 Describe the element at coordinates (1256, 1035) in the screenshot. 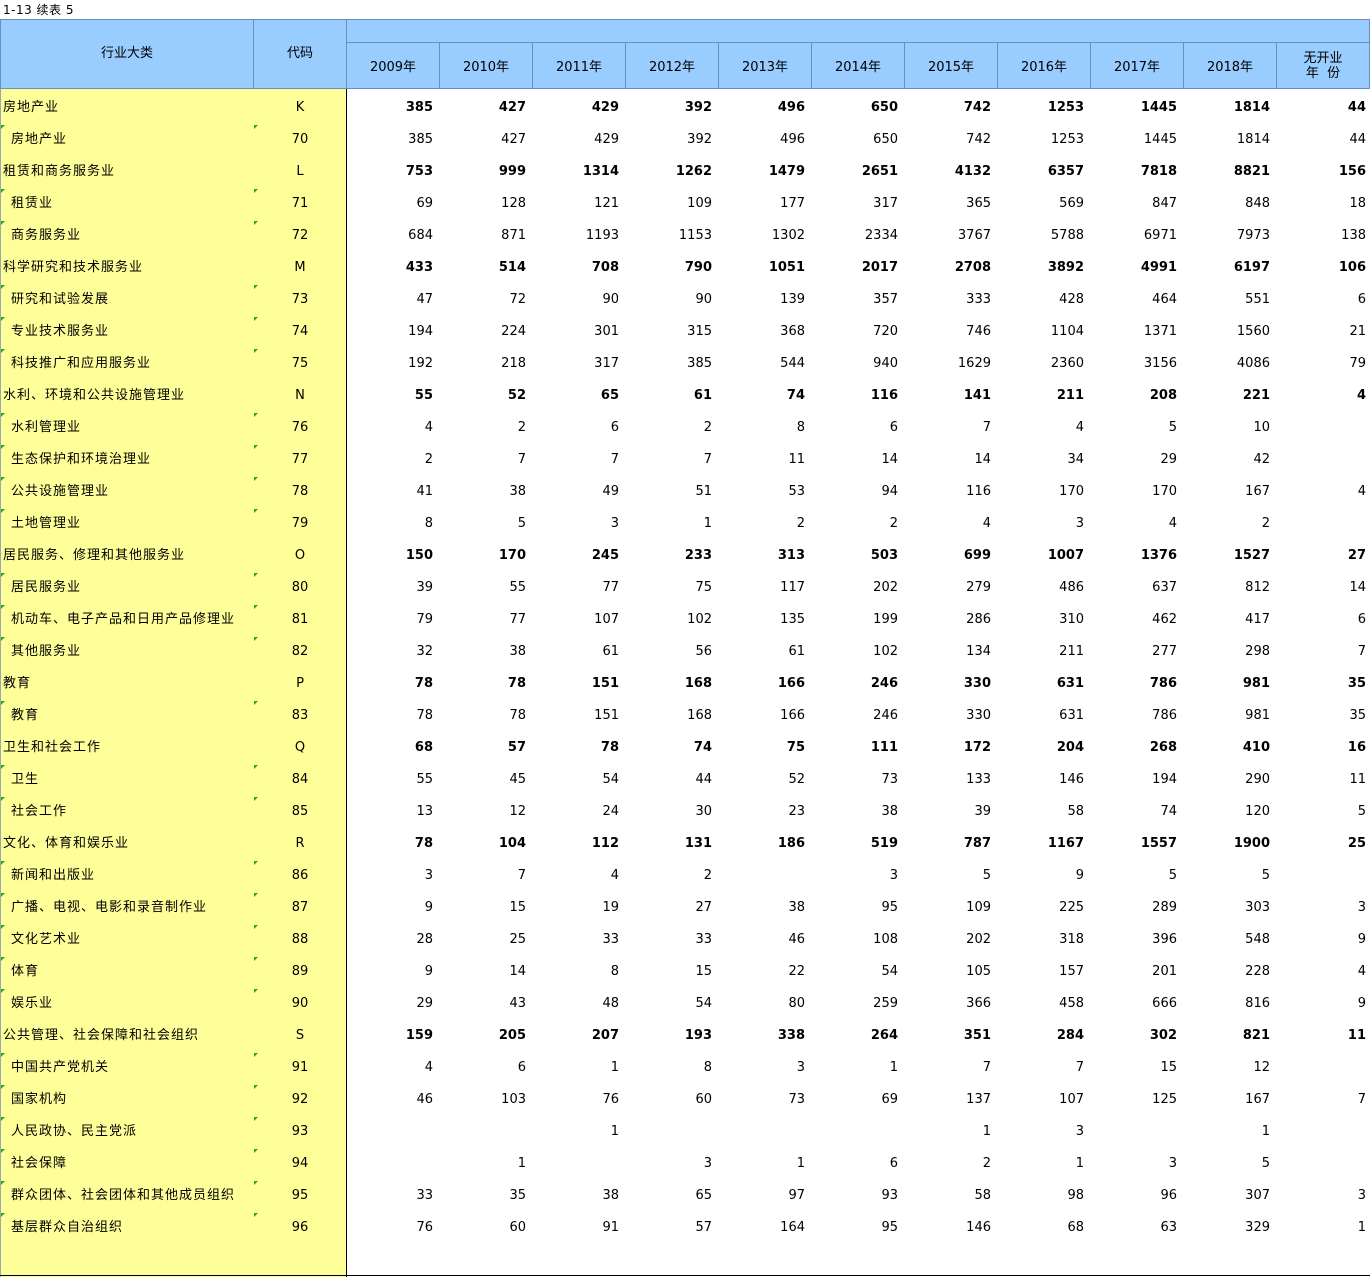

I see `value-cell: 821` at that location.